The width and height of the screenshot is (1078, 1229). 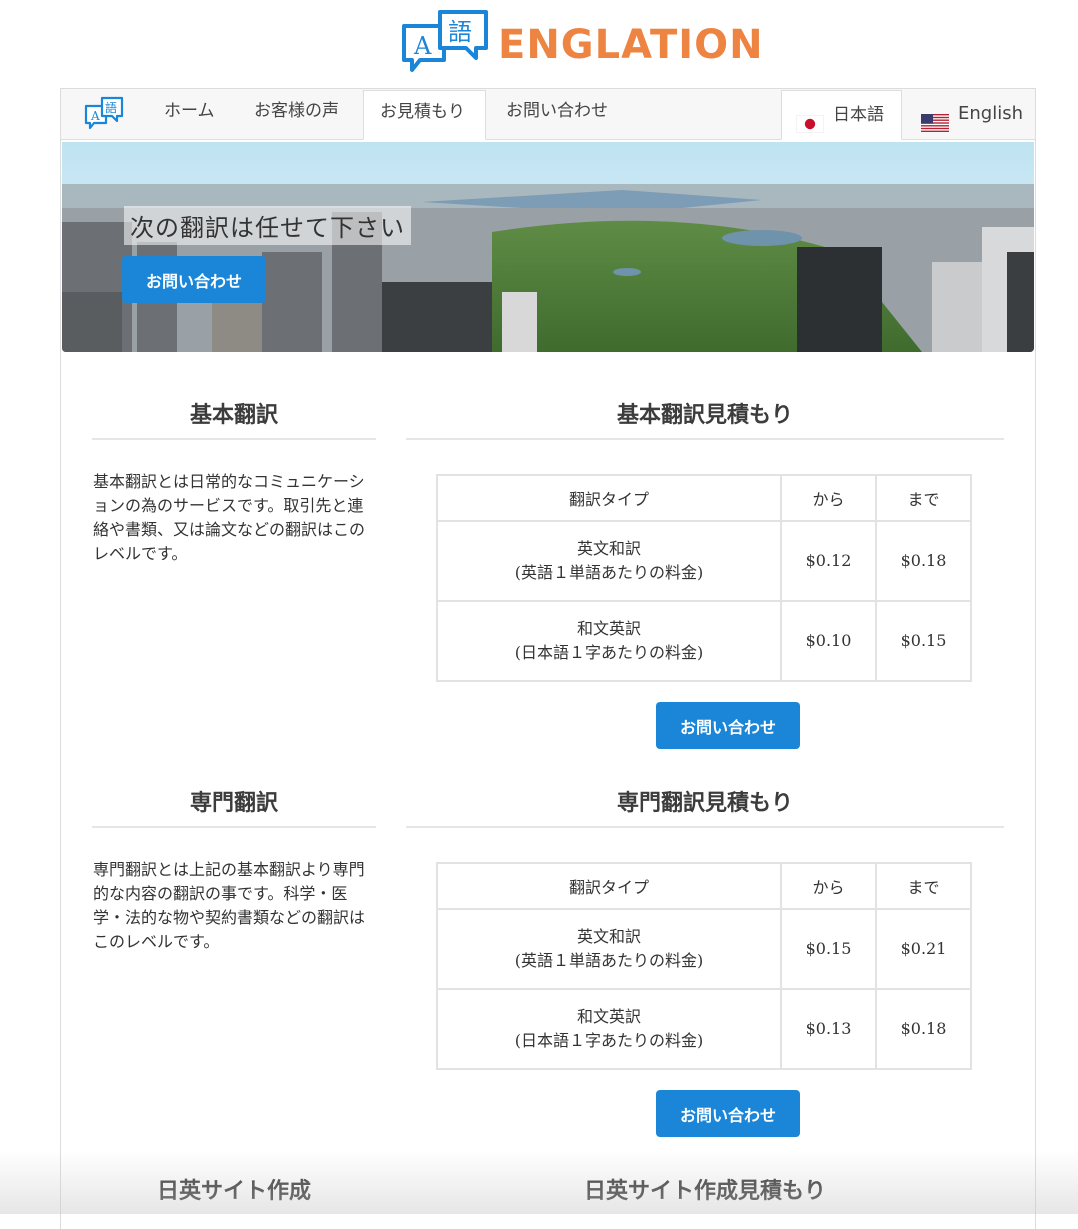 What do you see at coordinates (704, 1191) in the screenshot?
I see `quote-title-website: 日英サイト作成見積もり` at bounding box center [704, 1191].